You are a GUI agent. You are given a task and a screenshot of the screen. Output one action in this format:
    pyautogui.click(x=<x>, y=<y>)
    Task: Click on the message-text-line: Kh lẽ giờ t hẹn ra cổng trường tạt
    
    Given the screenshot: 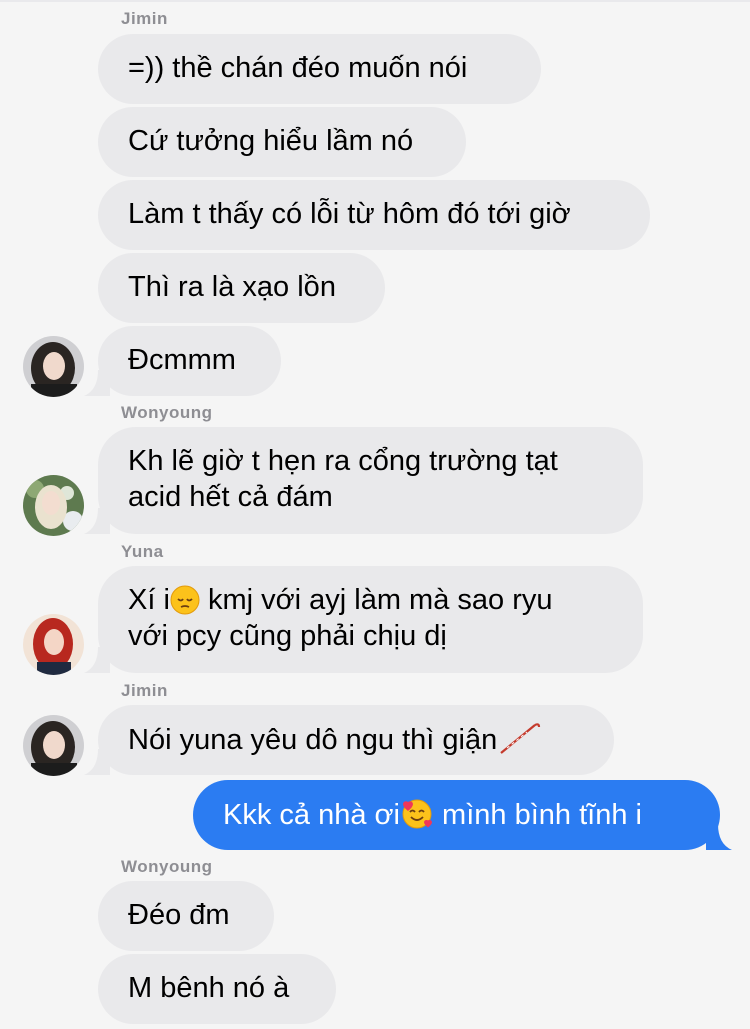 What is the action you would take?
    pyautogui.click(x=343, y=461)
    